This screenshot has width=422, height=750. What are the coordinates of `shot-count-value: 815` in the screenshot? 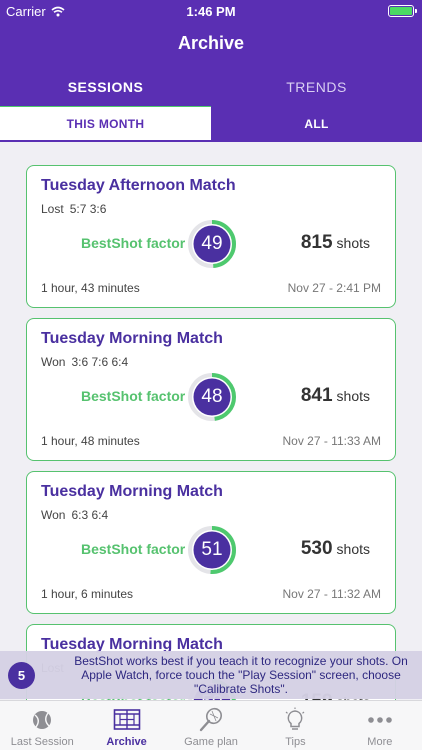 It's located at (316, 242).